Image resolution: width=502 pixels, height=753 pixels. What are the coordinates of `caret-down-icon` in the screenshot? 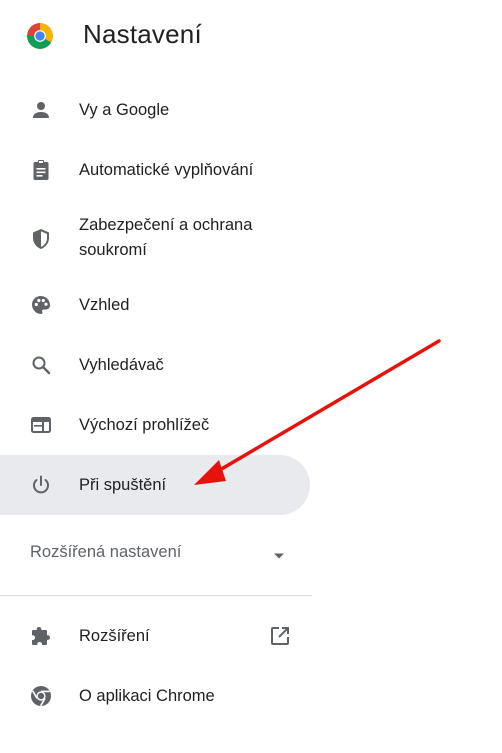 It's located at (279, 556).